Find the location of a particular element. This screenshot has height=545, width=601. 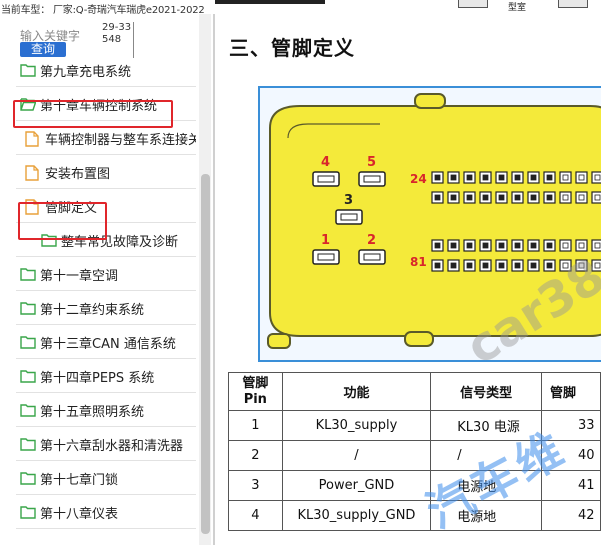

table-row: 3 Power_GND 电源地 41 is located at coordinates (414, 485).